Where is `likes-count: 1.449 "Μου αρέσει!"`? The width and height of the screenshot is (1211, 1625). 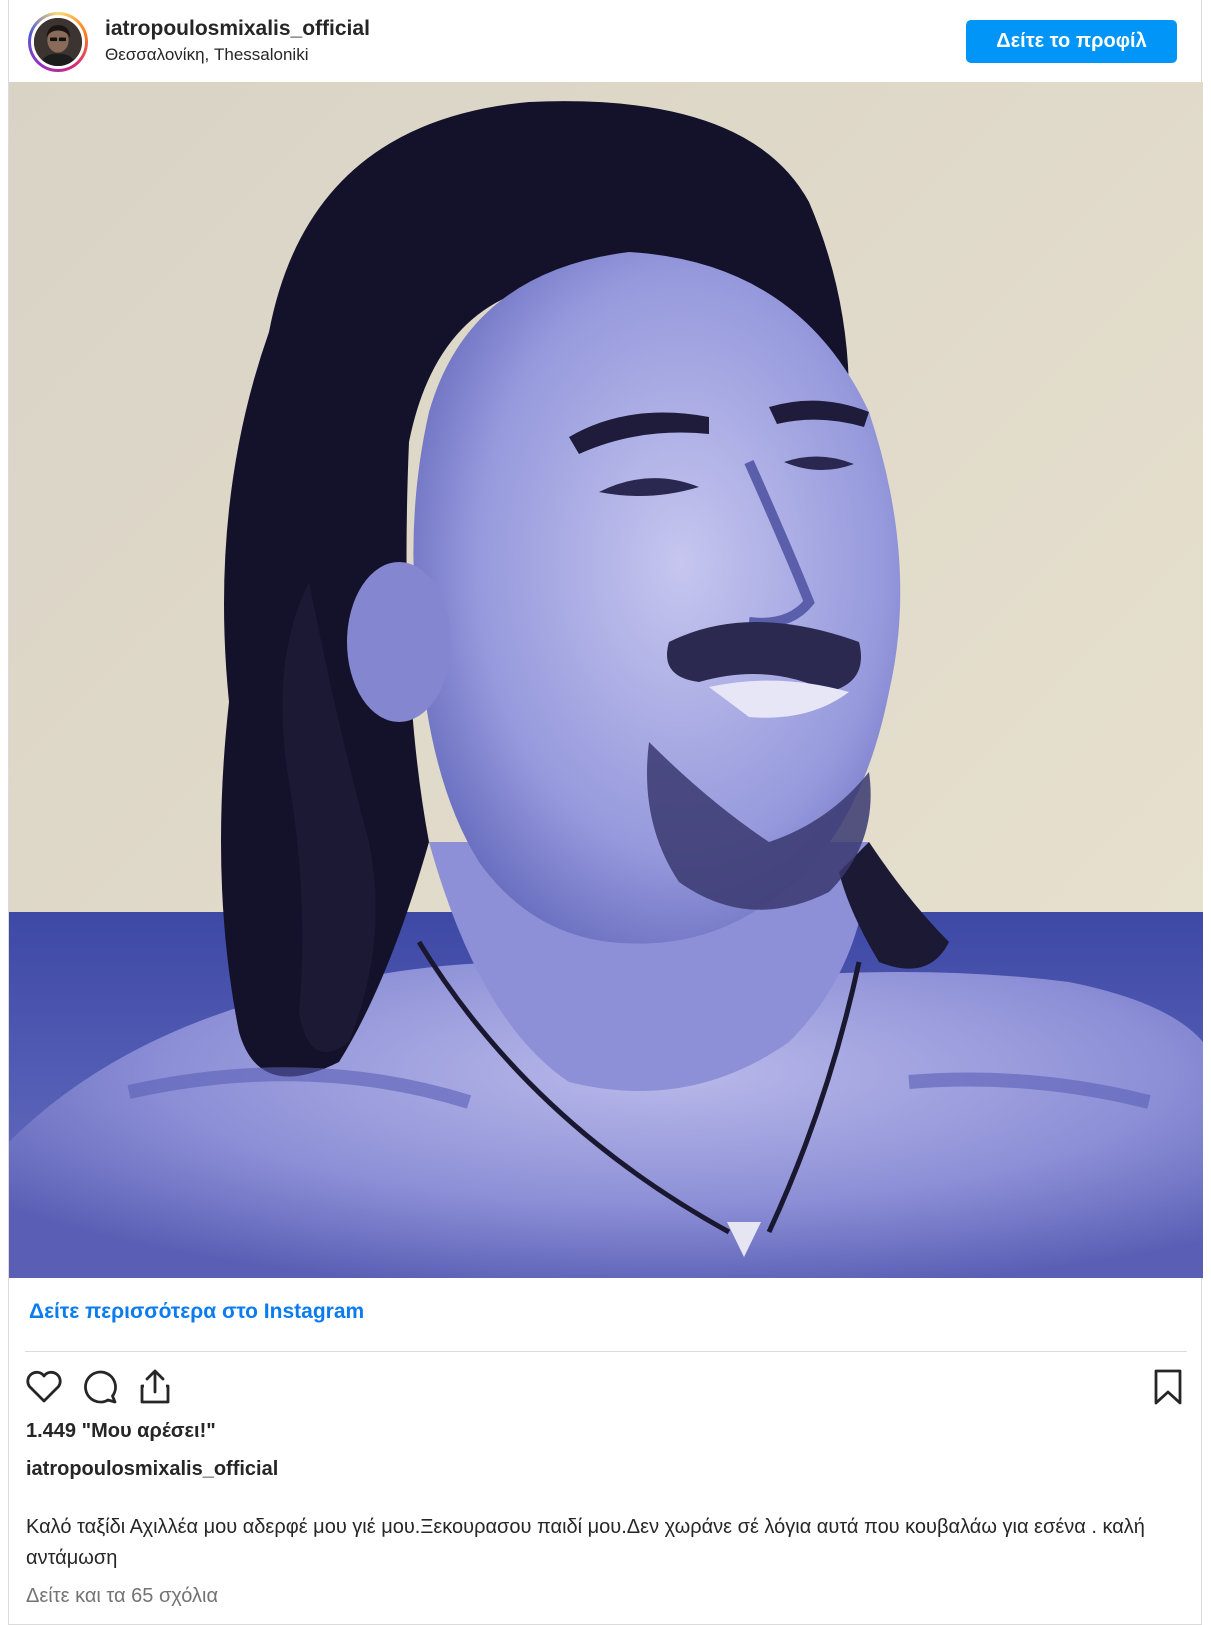
likes-count: 1.449 "Μου αρέσει!" is located at coordinates (121, 1431).